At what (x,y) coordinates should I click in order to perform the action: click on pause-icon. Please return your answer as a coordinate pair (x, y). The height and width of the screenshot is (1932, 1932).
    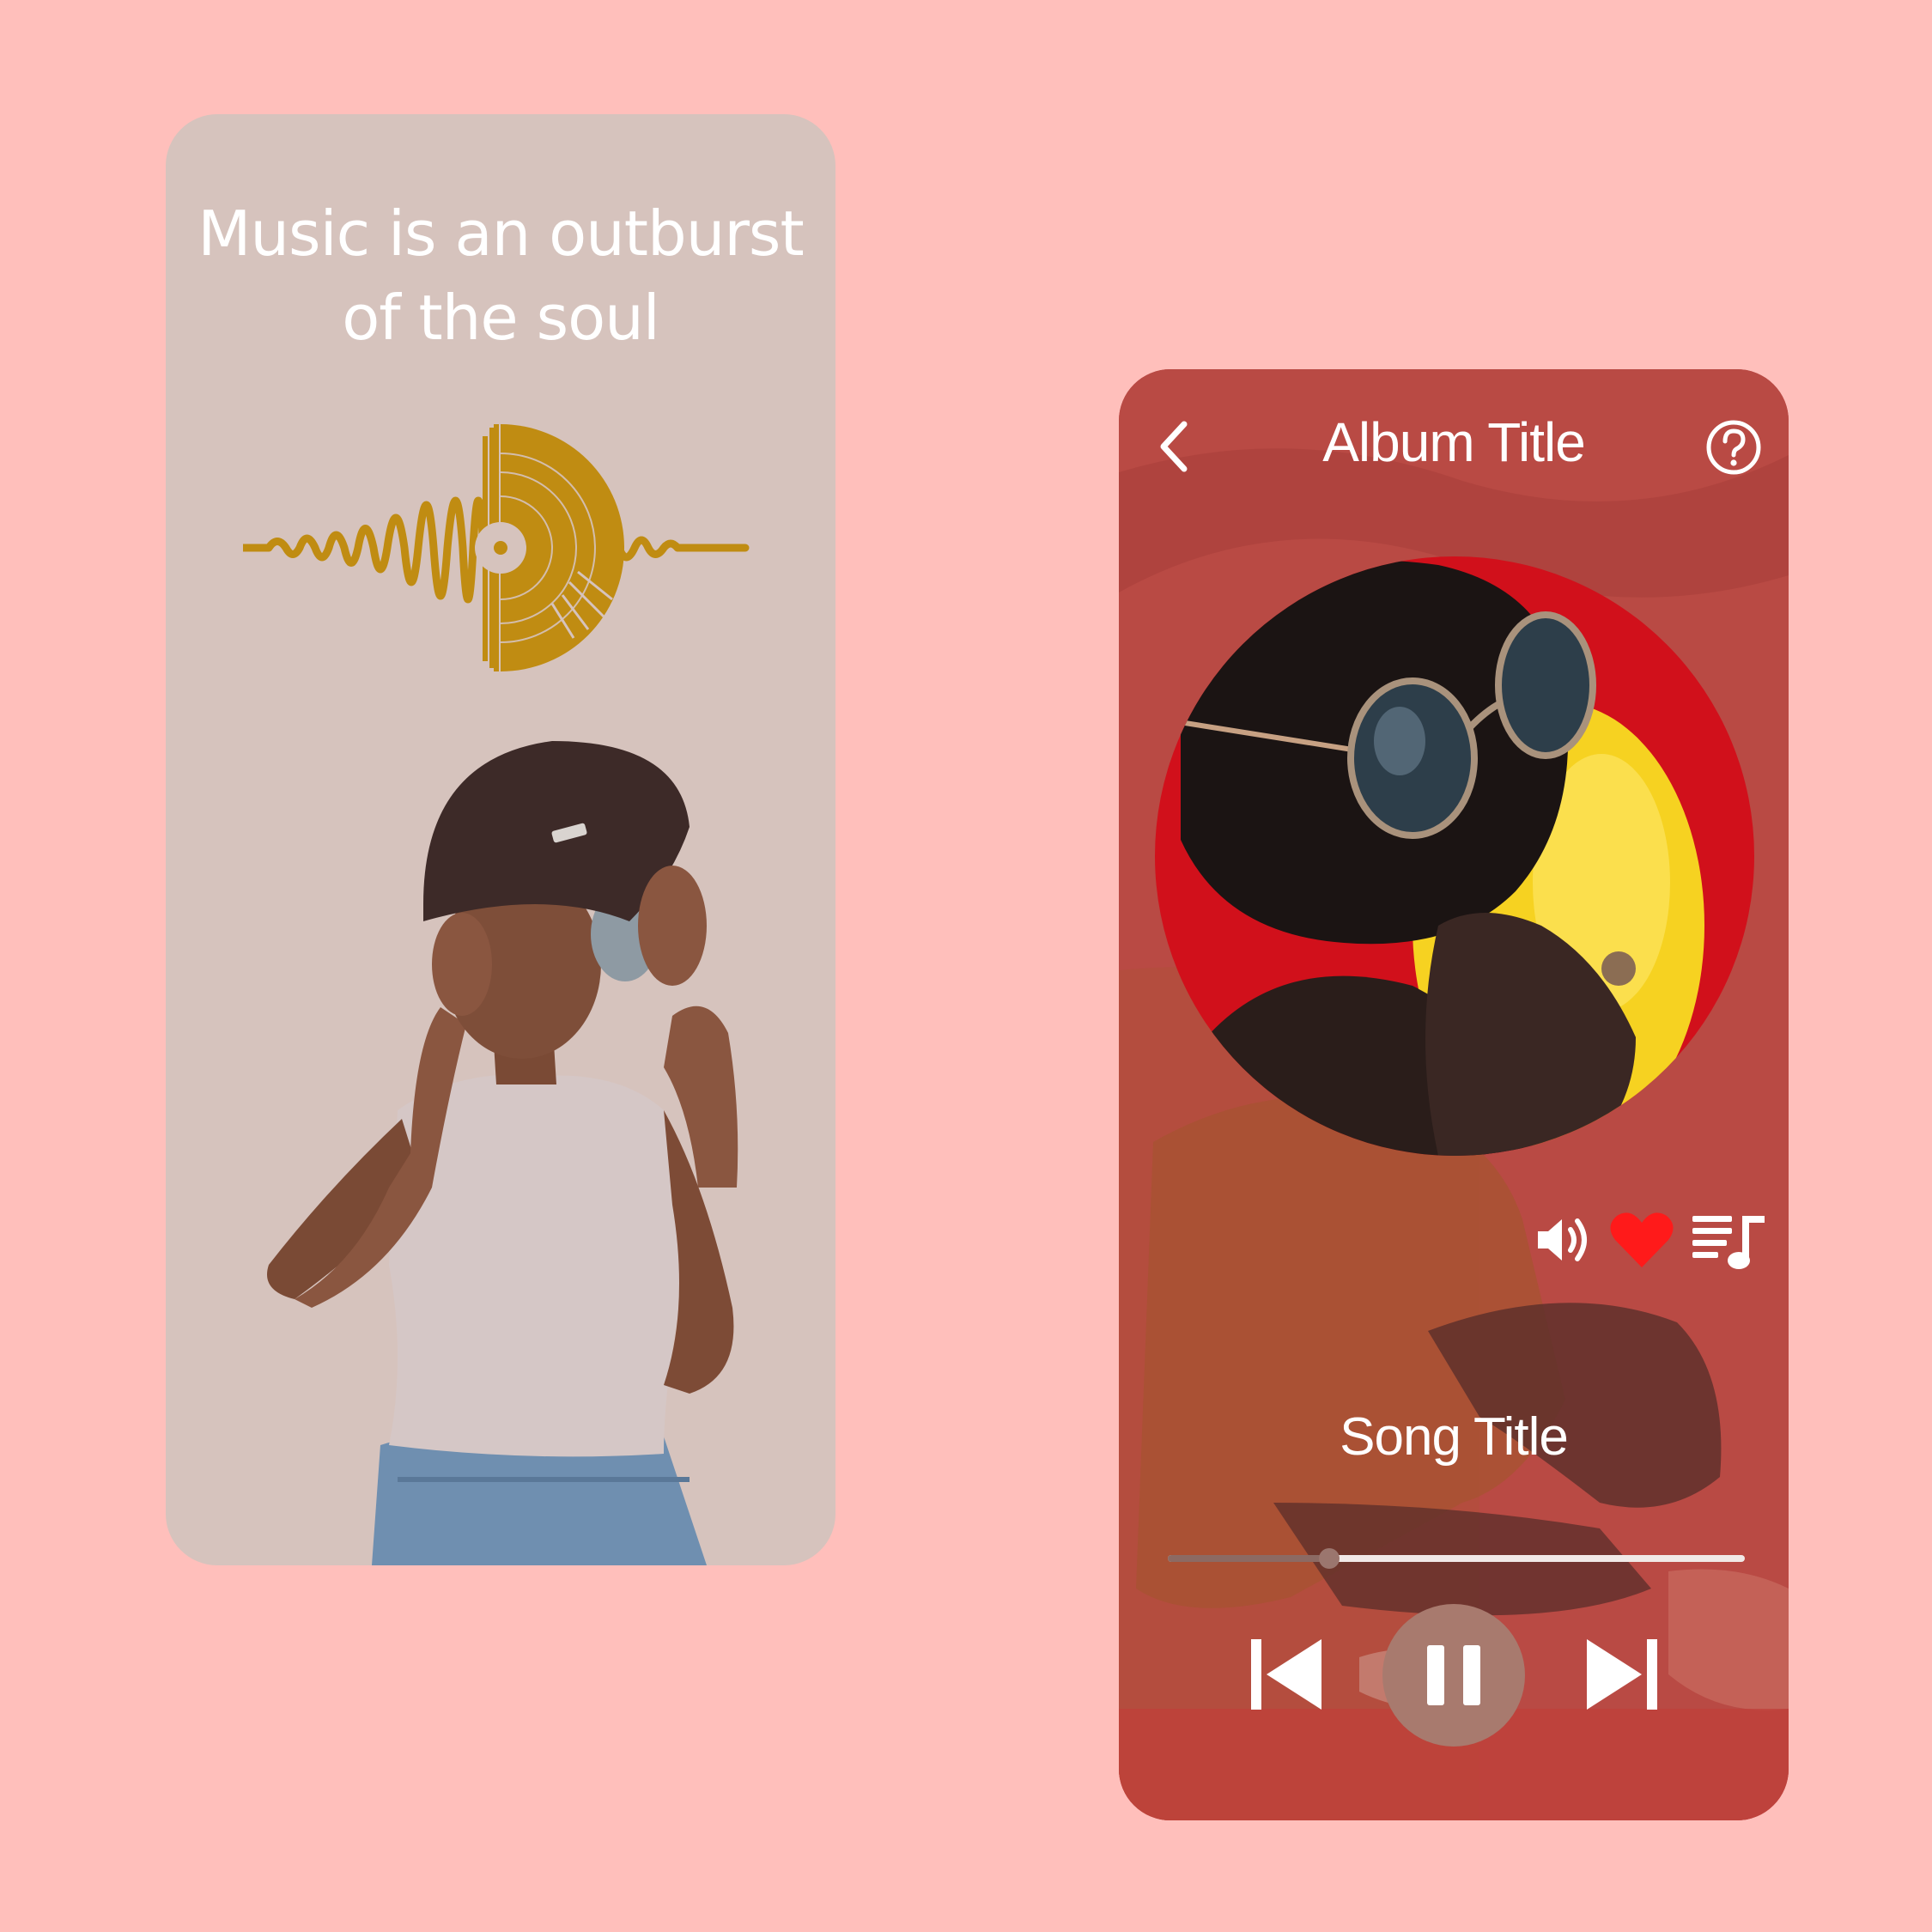
    Looking at the image, I should click on (1453, 1675).